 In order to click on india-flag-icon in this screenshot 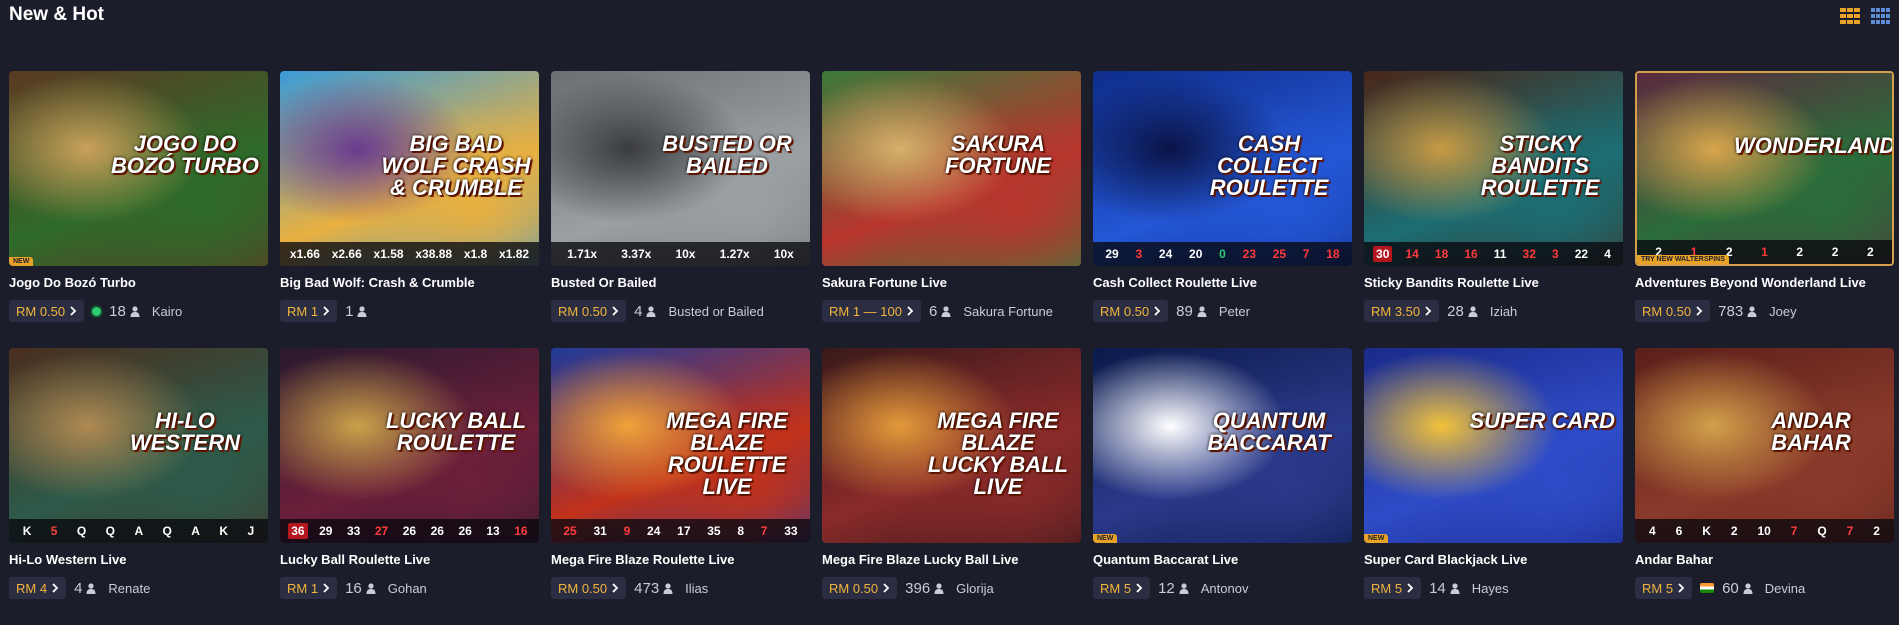, I will do `click(1707, 588)`.